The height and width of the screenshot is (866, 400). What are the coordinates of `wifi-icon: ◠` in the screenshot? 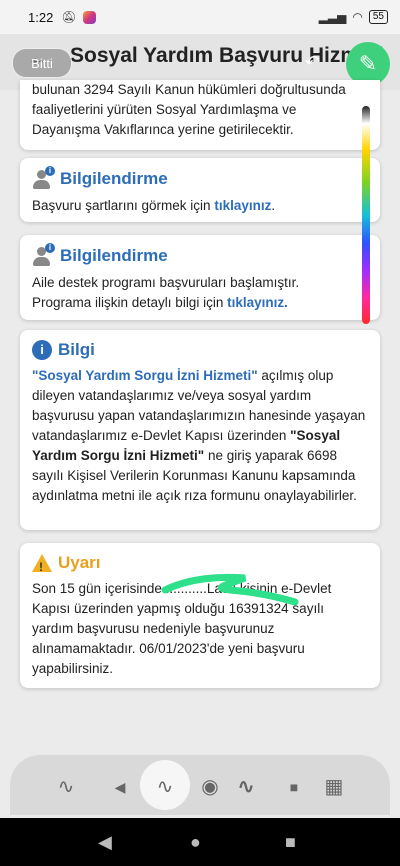 It's located at (357, 17).